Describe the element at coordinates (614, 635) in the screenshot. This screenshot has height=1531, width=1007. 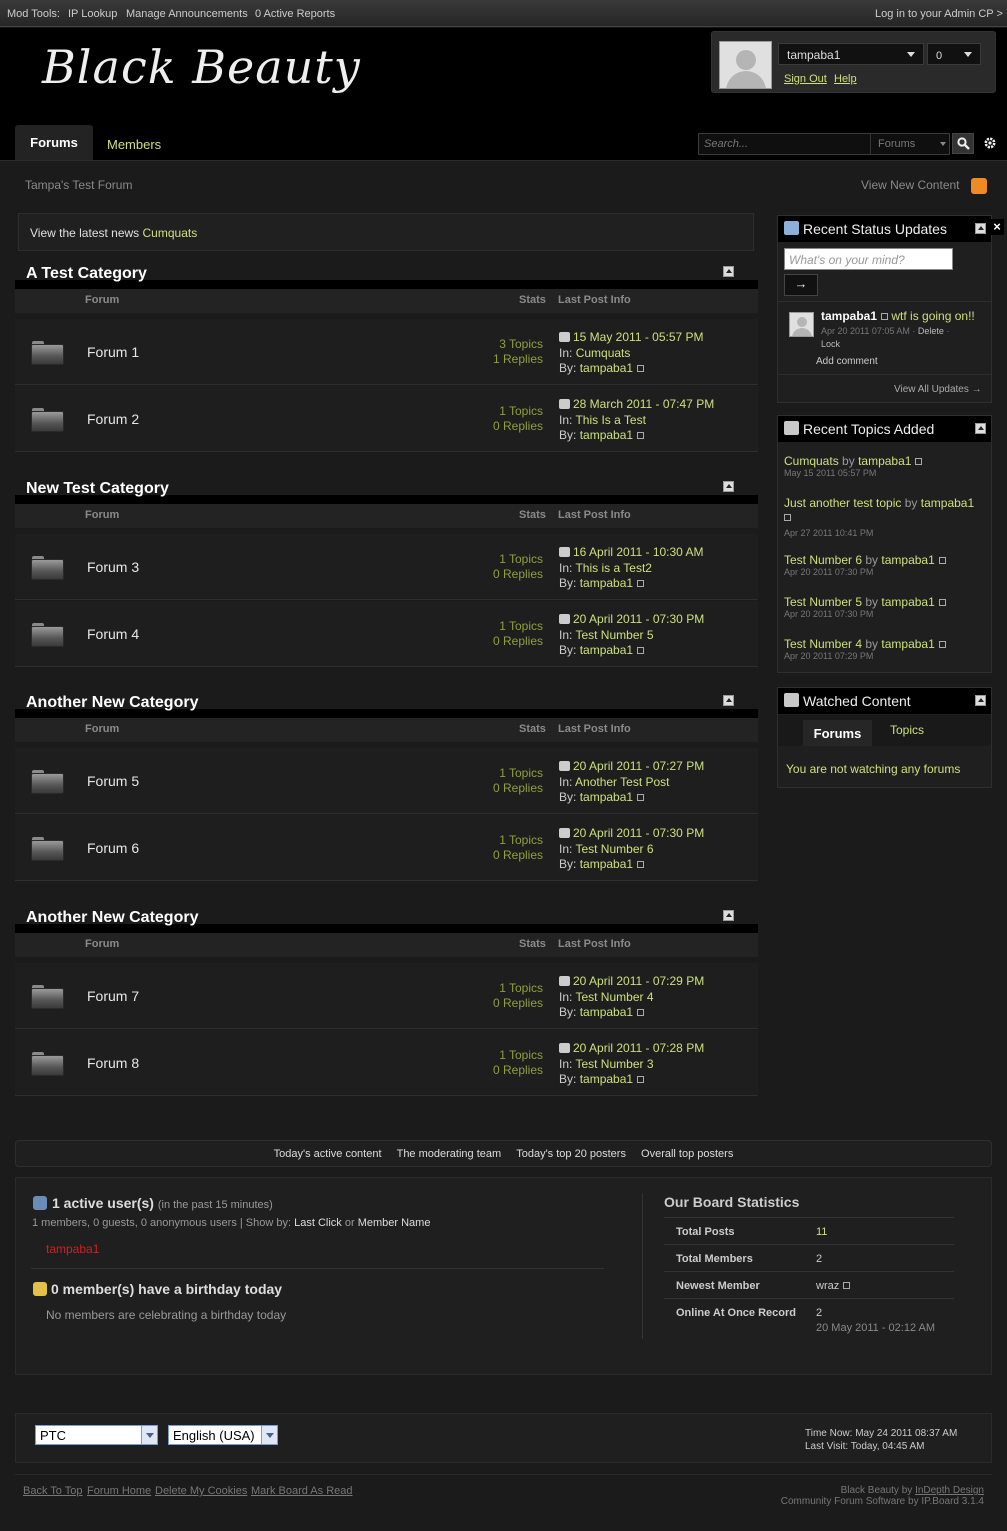
I see `last-post-topic: Test Number 5` at that location.